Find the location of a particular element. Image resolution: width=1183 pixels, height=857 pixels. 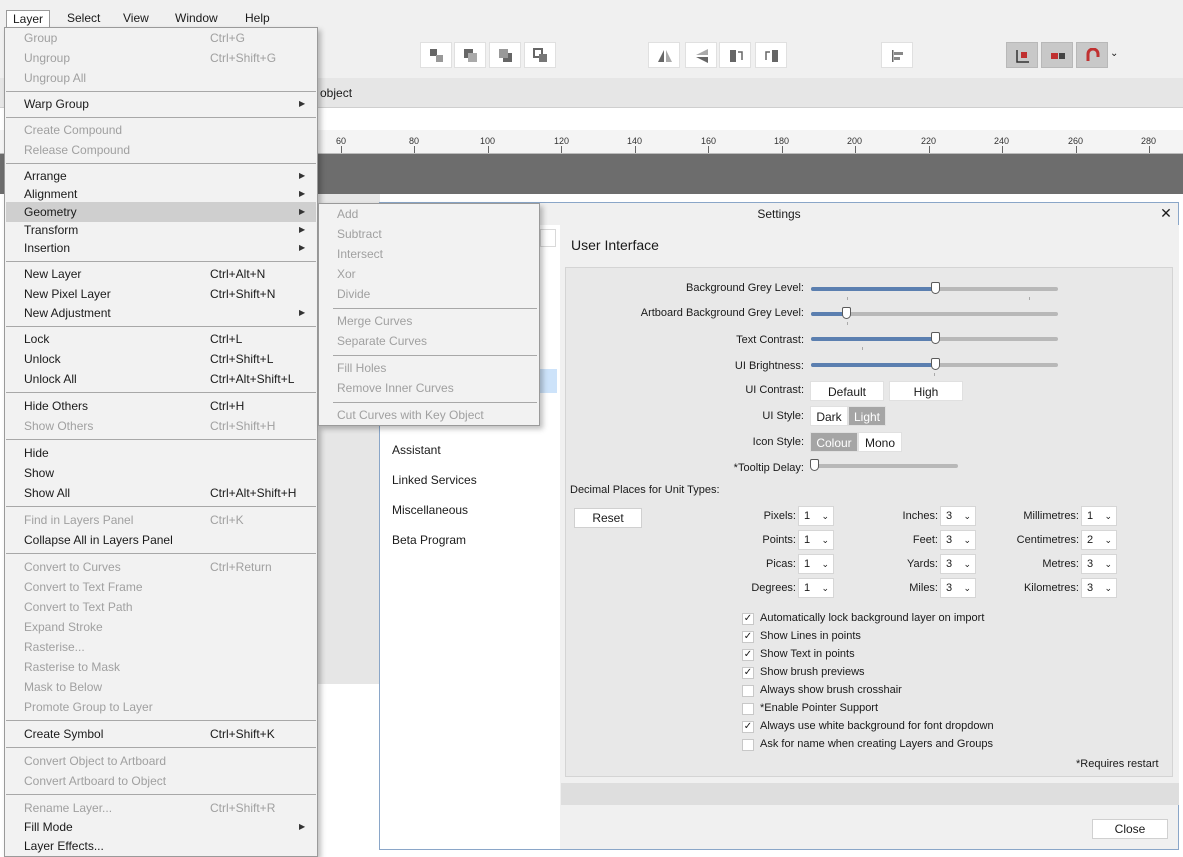

points-dropdown: 1 ⌄ is located at coordinates (816, 540).